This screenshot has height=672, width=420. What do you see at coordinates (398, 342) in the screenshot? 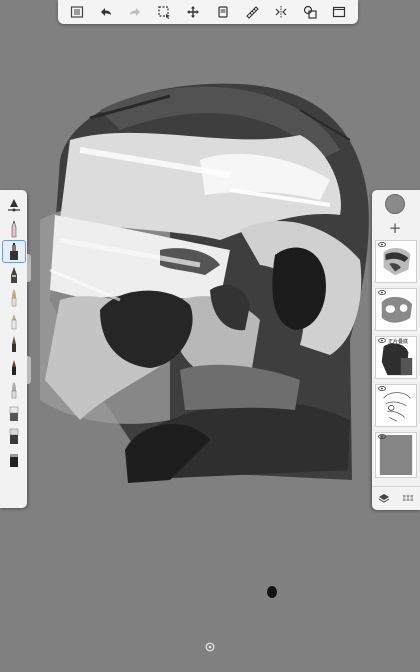
I see `blend-mode-badge: 正片叠底` at bounding box center [398, 342].